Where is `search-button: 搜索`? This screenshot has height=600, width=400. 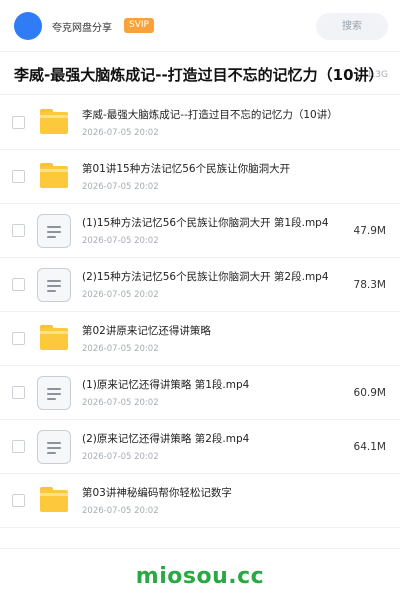 search-button: 搜索 is located at coordinates (352, 26).